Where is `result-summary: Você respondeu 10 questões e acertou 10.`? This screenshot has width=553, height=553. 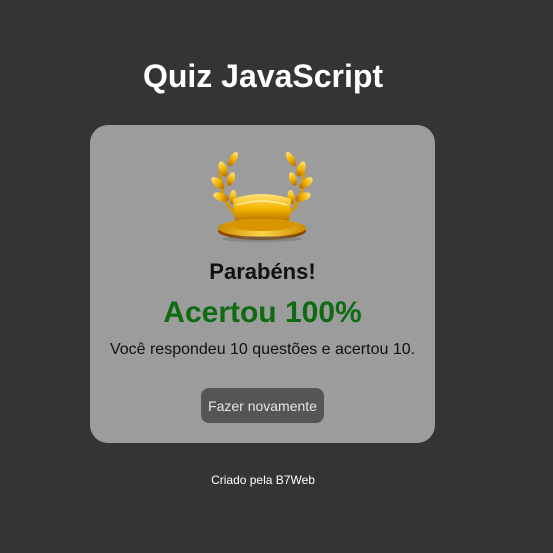 result-summary: Você respondeu 10 questões e acertou 10. is located at coordinates (262, 349).